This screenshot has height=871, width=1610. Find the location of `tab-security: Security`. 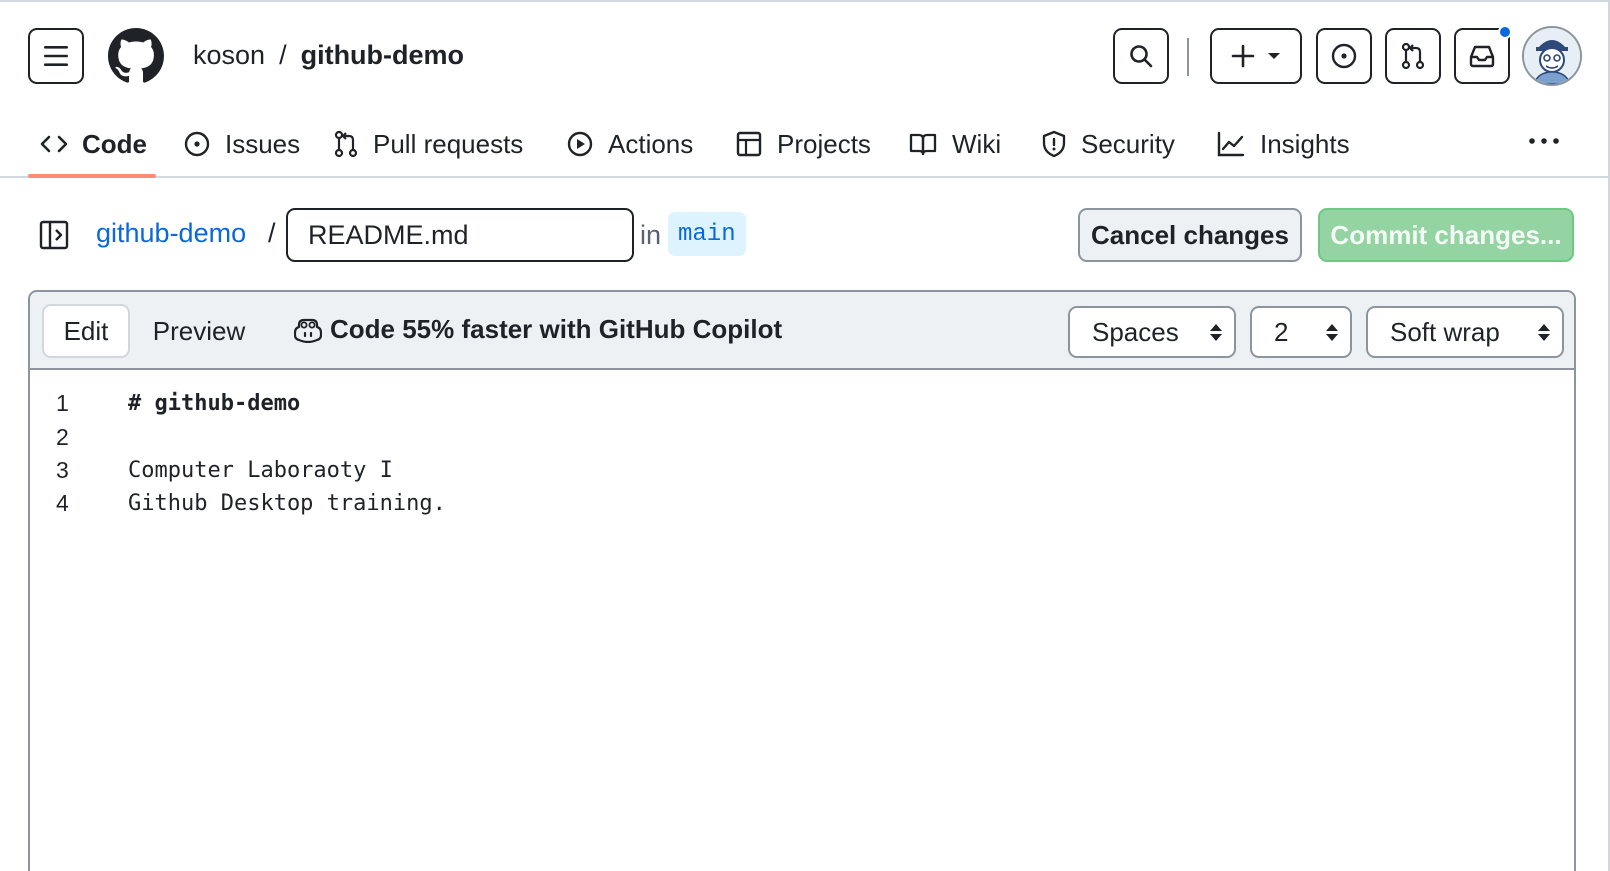

tab-security: Security is located at coordinates (1108, 144).